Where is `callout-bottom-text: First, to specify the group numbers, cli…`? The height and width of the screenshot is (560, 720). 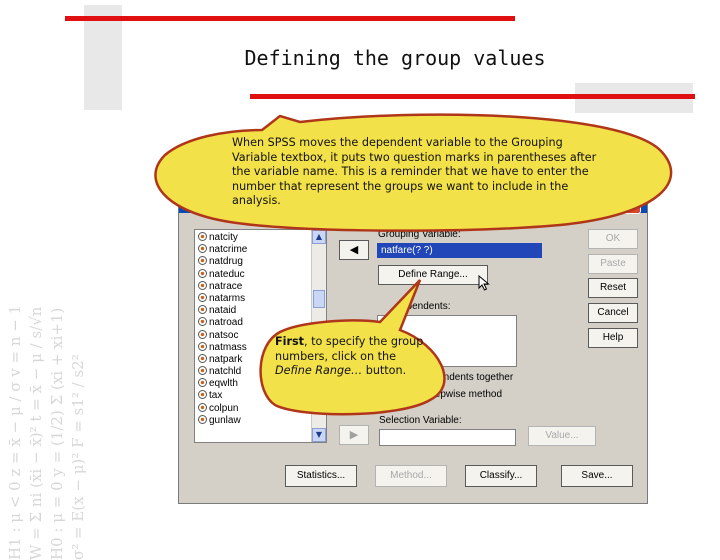
callout-bottom-text: First, to specify the group numbers, cli… is located at coordinates (350, 357).